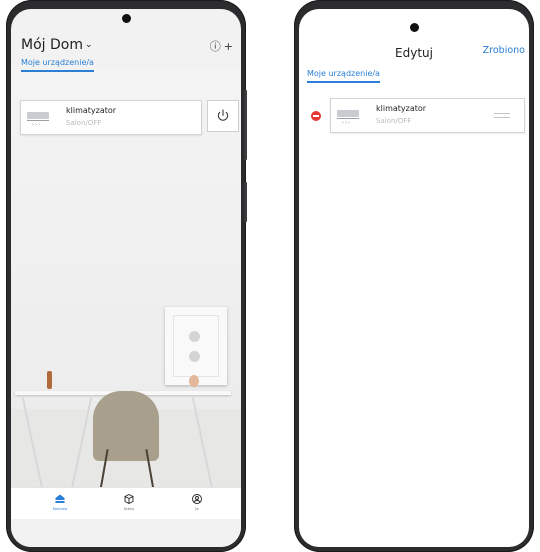 This screenshot has height=552, width=540. Describe the element at coordinates (245, 125) in the screenshot. I see `volume-button` at that location.